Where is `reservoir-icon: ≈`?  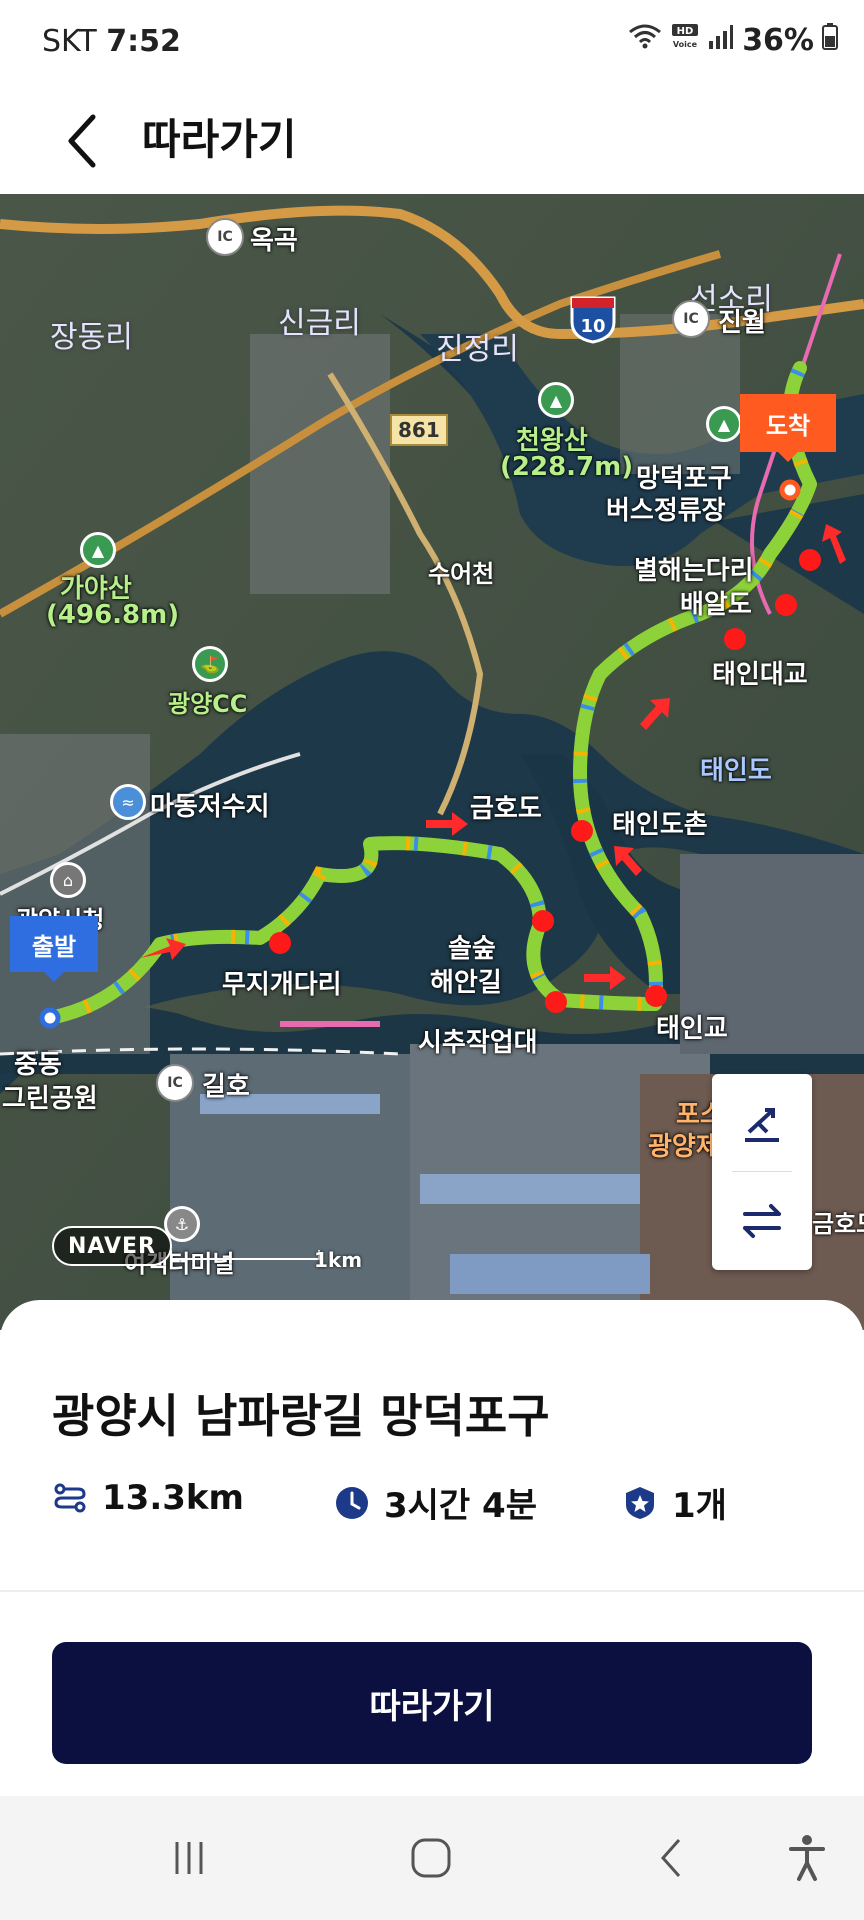 reservoir-icon: ≈ is located at coordinates (128, 802).